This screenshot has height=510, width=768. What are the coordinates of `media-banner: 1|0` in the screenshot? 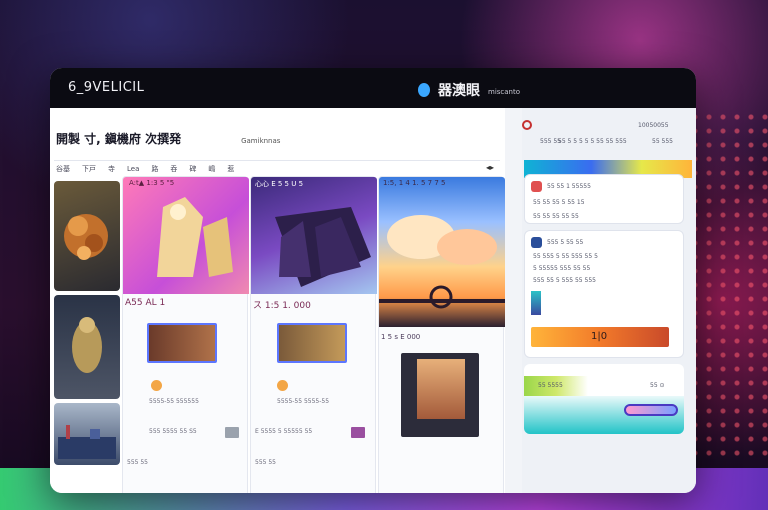 It's located at (600, 337).